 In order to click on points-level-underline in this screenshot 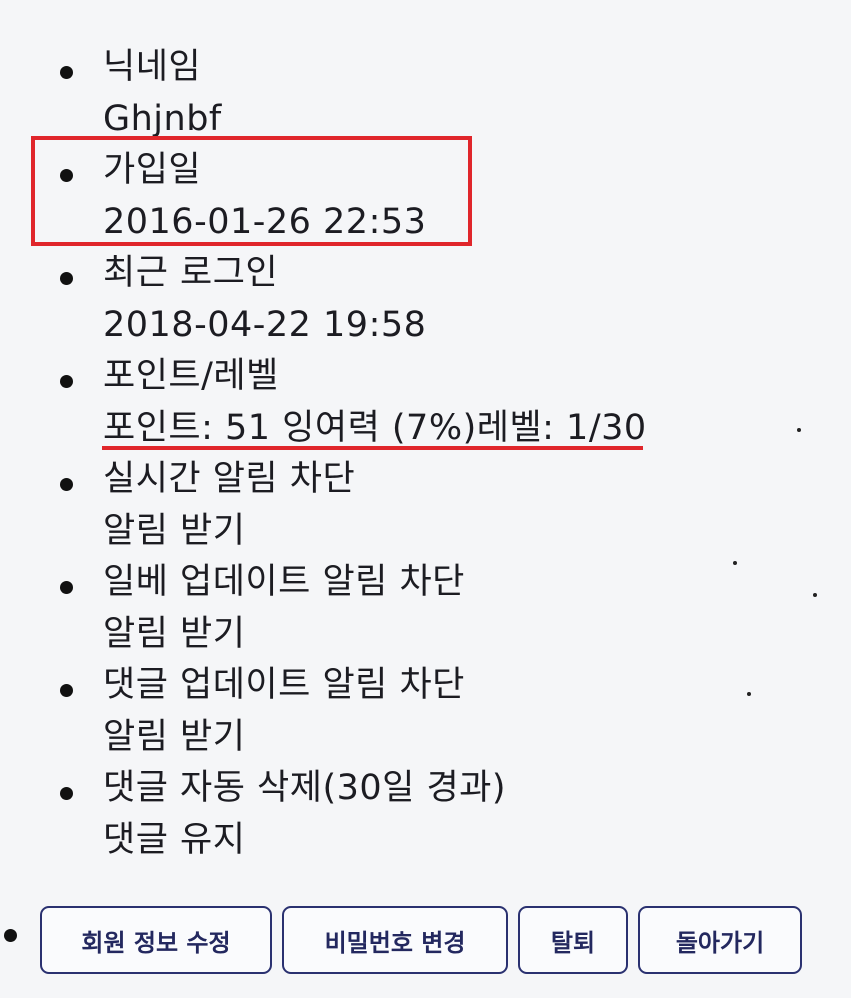, I will do `click(372, 448)`.